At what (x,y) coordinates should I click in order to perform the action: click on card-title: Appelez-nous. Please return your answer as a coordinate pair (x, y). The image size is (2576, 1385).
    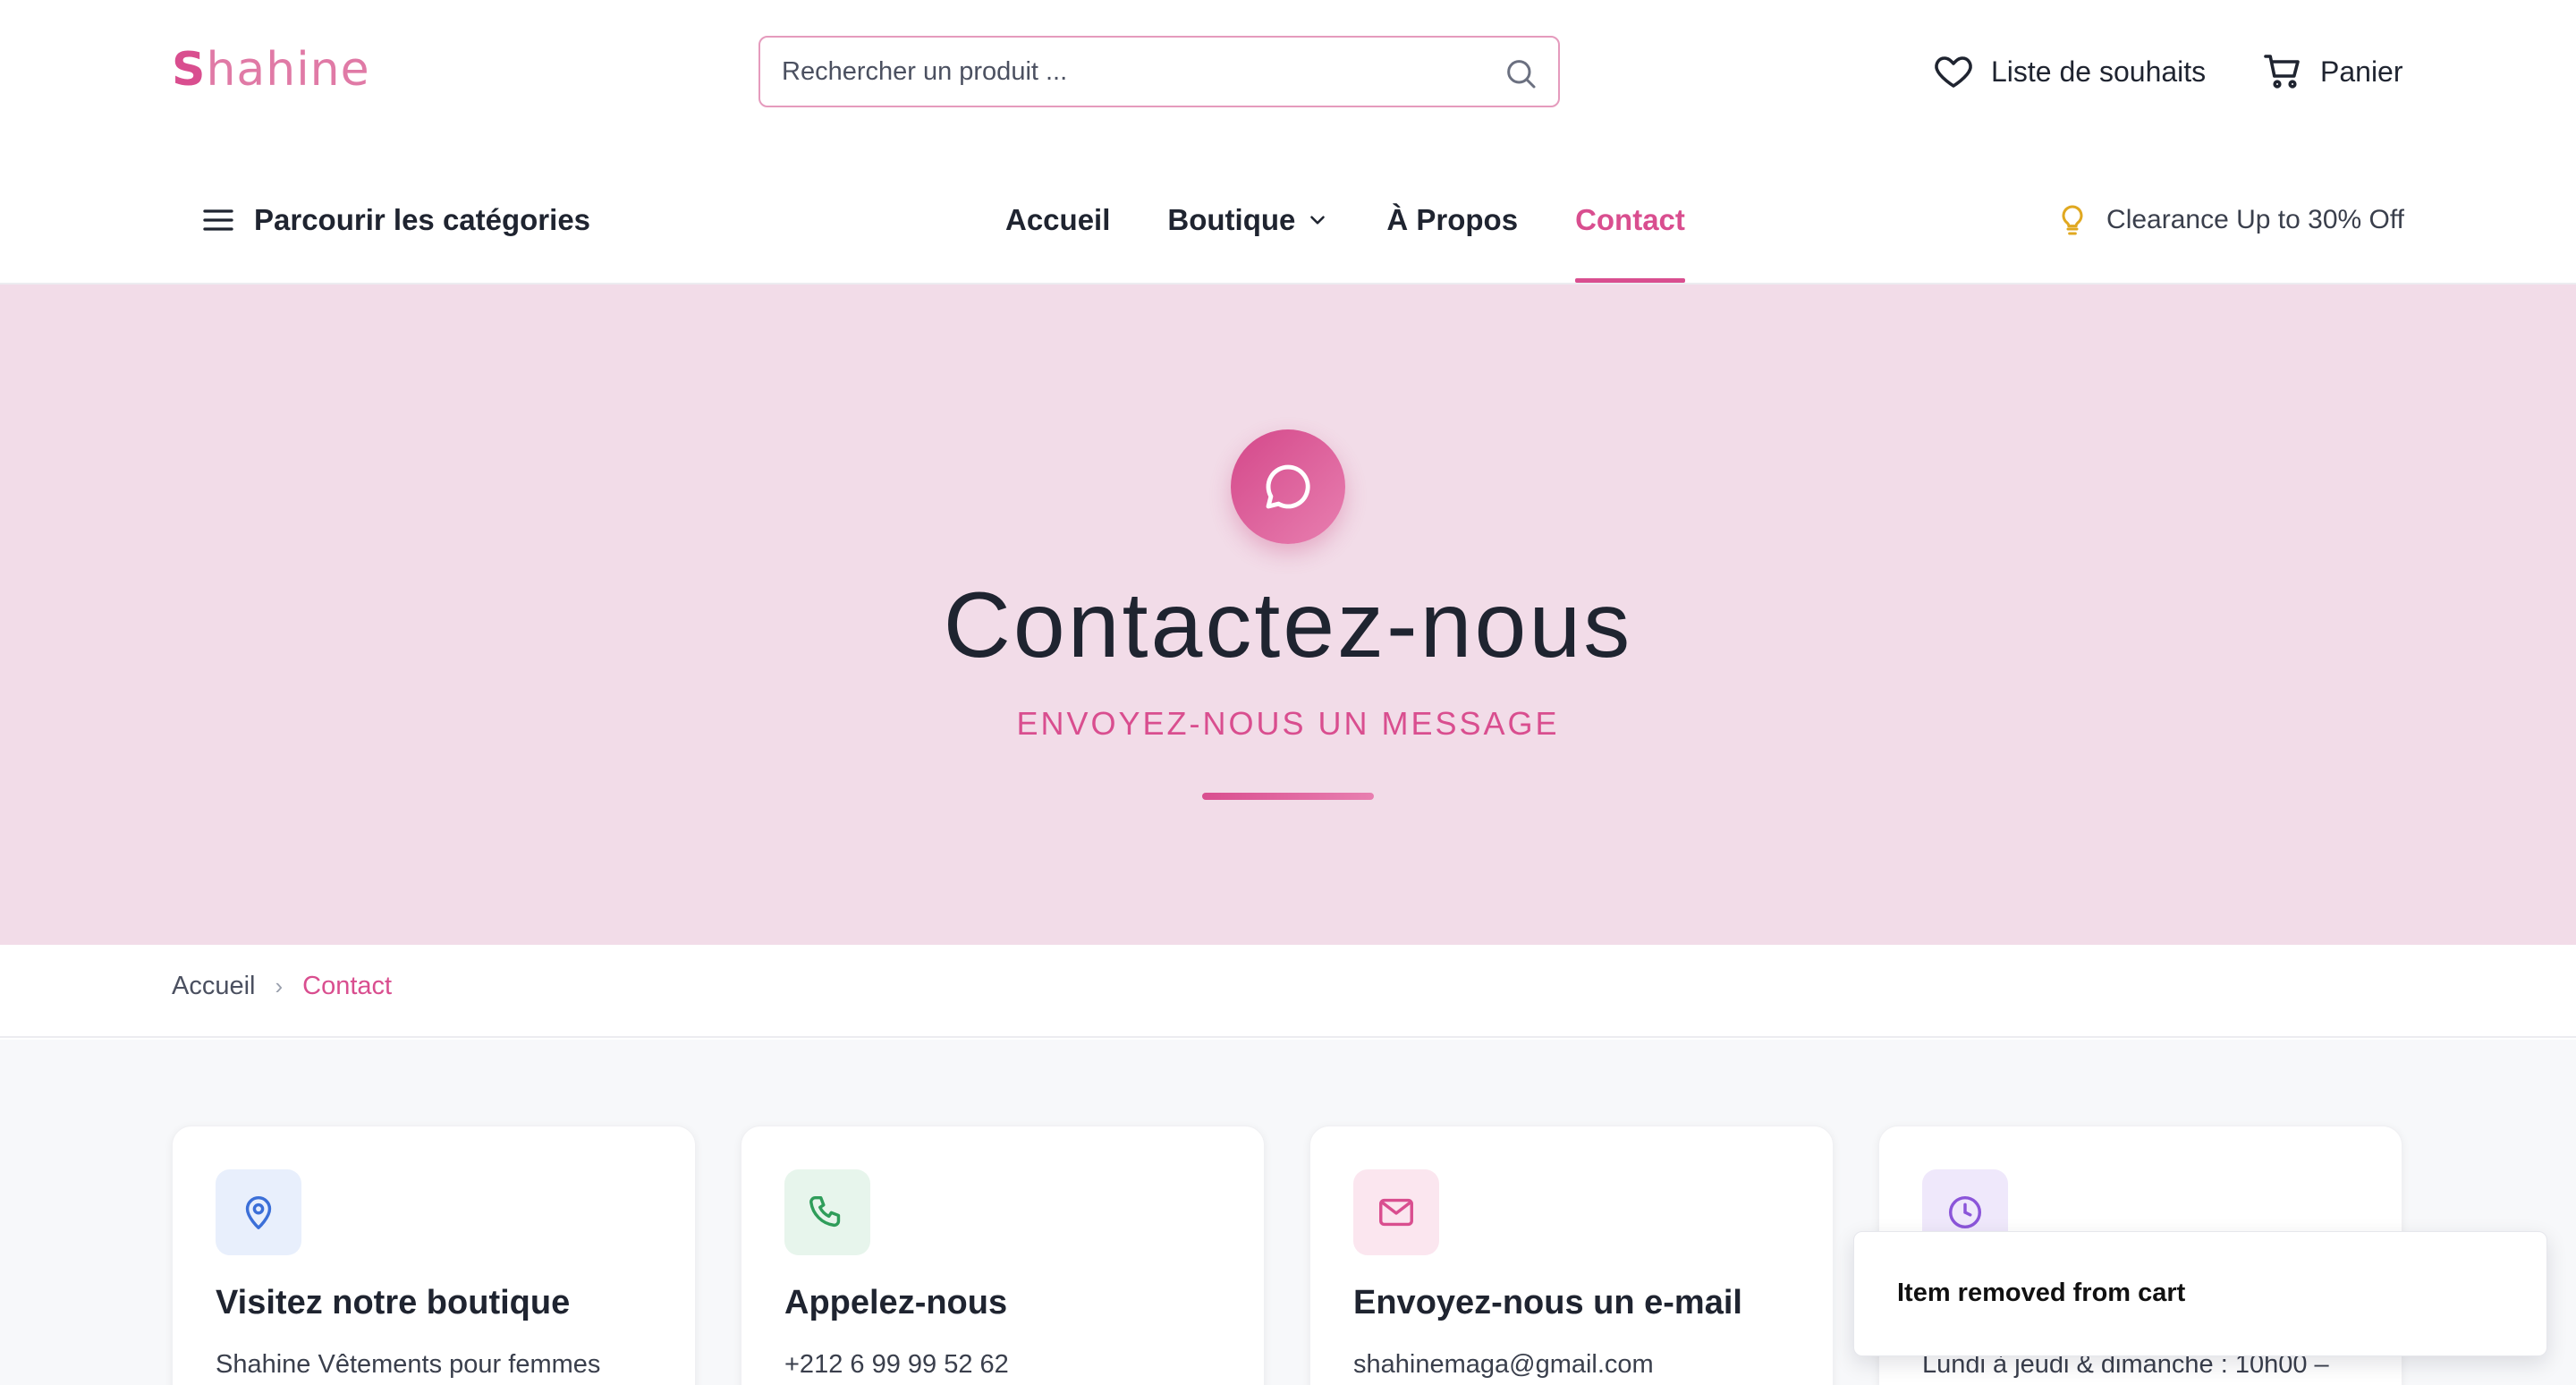
    Looking at the image, I should click on (896, 1302).